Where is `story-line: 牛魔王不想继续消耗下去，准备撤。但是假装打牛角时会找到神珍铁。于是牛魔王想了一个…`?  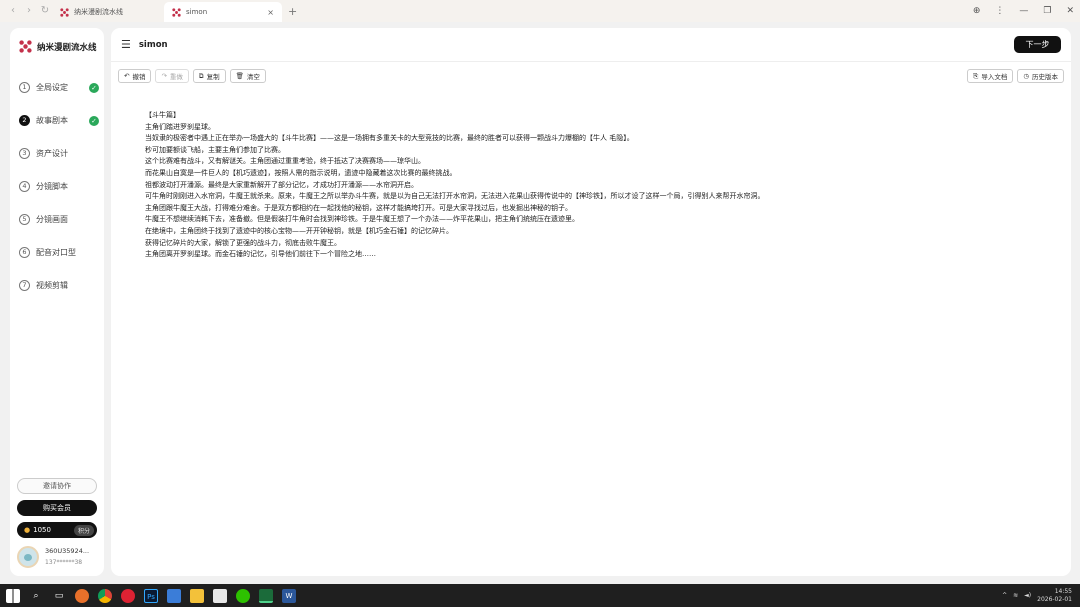 story-line: 牛魔王不想继续消耗下去，准备撤。但是假装打牛角时会找到神珍铁。于是牛魔王想了一个… is located at coordinates (362, 219).